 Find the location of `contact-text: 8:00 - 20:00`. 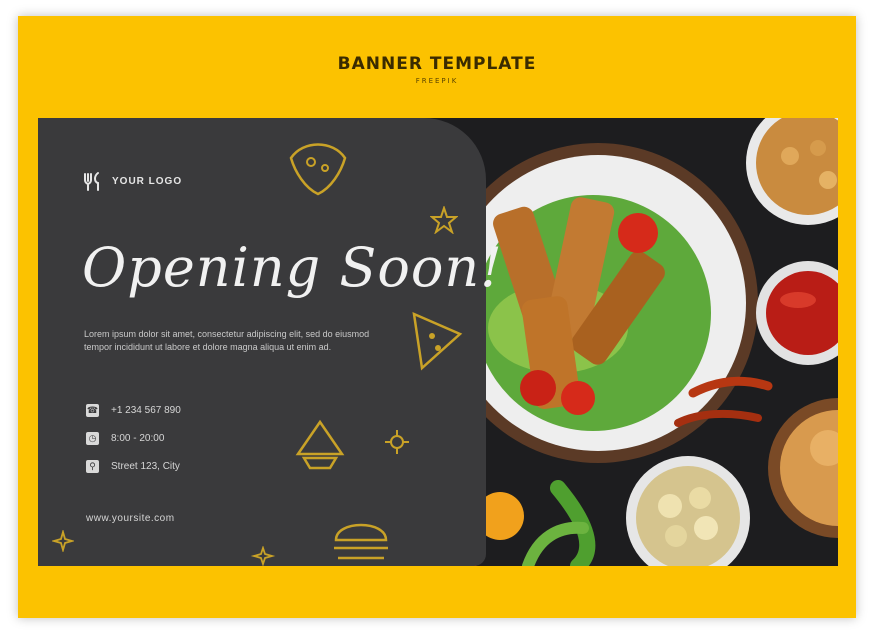

contact-text: 8:00 - 20:00 is located at coordinates (138, 438).